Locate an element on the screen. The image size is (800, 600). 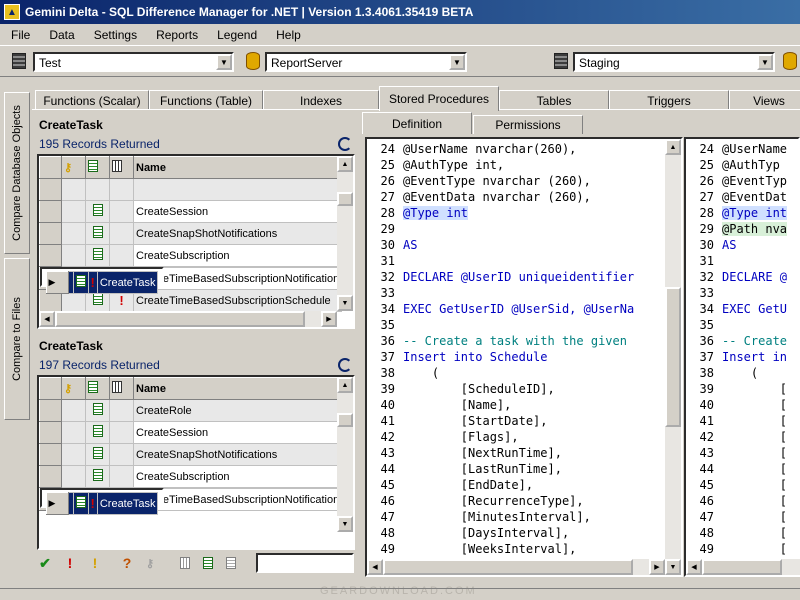
right-database-select: Staging ▼ is located at coordinates (674, 62).